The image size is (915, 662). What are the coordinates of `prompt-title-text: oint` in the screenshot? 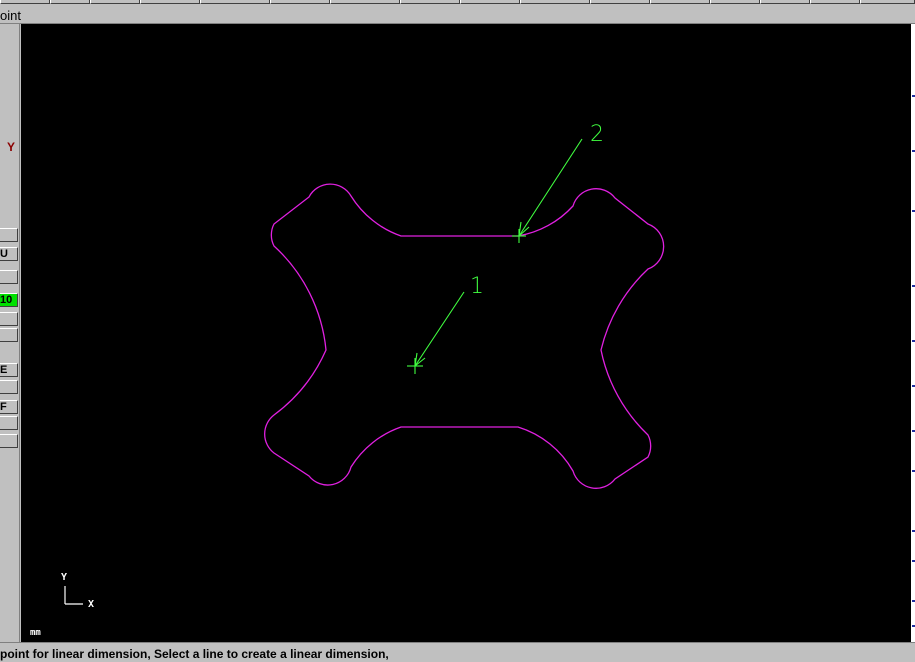 It's located at (10, 15).